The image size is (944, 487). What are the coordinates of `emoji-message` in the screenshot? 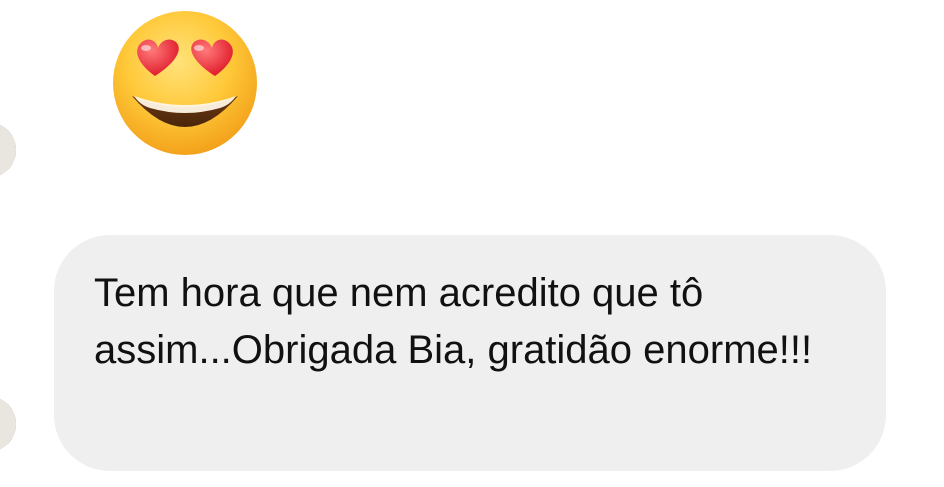 It's located at (185, 83).